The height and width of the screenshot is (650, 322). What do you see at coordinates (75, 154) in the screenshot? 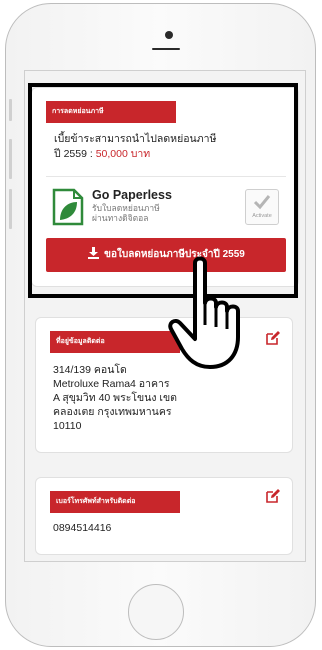
I see `tax-year-label: ปี 2559 :` at bounding box center [75, 154].